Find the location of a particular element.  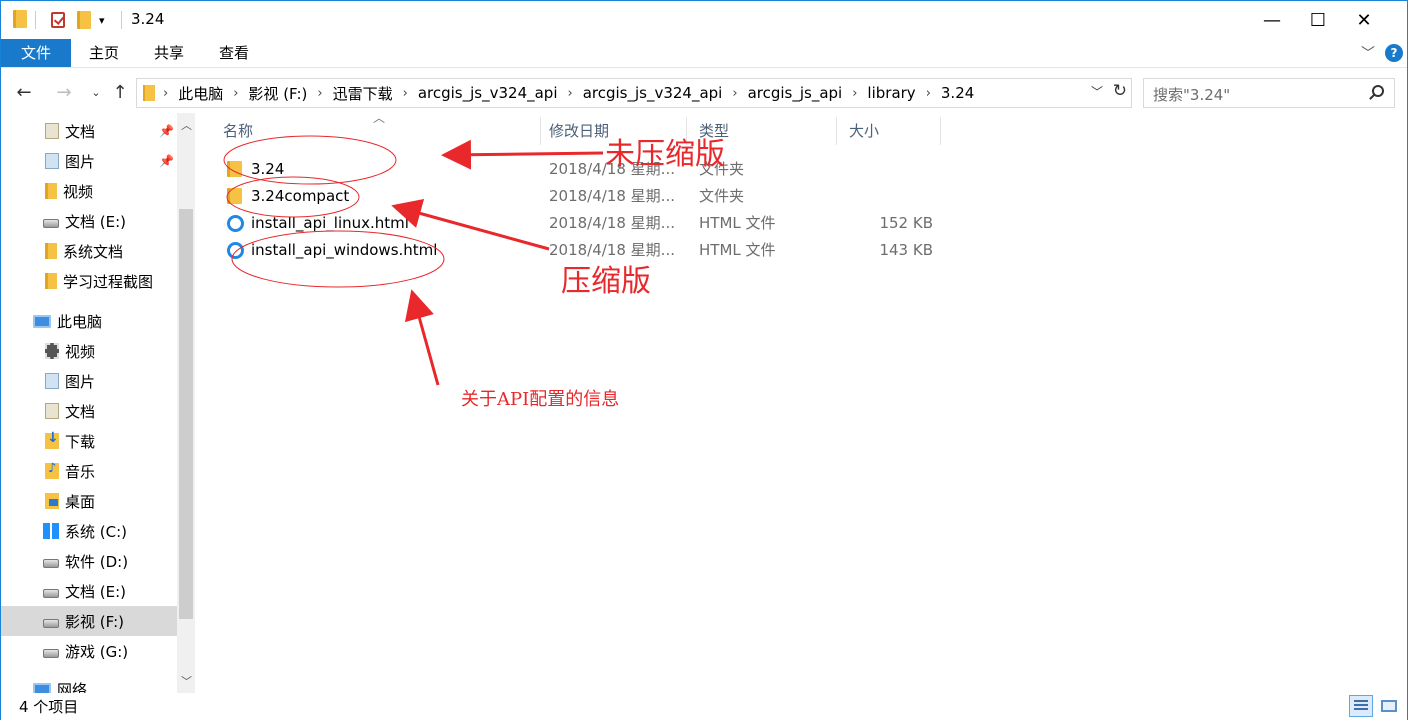

properties-button is located at coordinates (58, 20).